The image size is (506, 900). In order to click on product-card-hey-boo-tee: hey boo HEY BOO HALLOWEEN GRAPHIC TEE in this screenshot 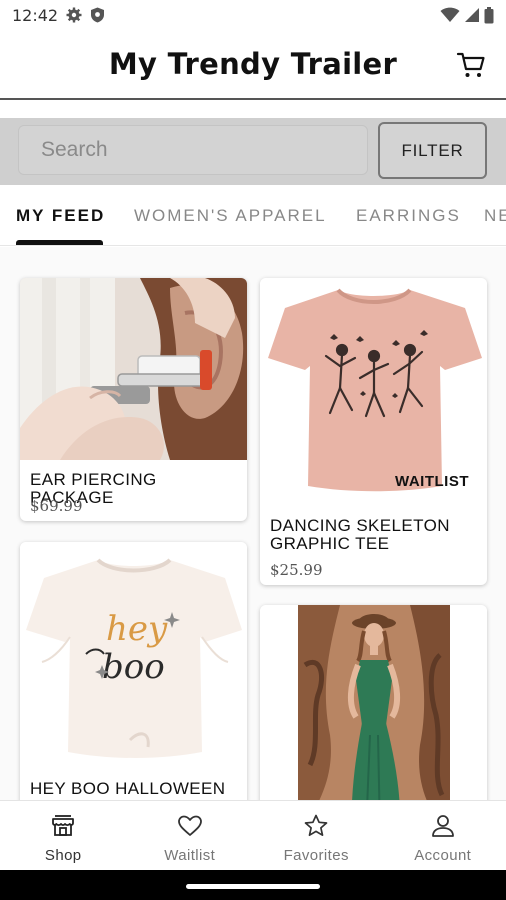, I will do `click(133, 671)`.